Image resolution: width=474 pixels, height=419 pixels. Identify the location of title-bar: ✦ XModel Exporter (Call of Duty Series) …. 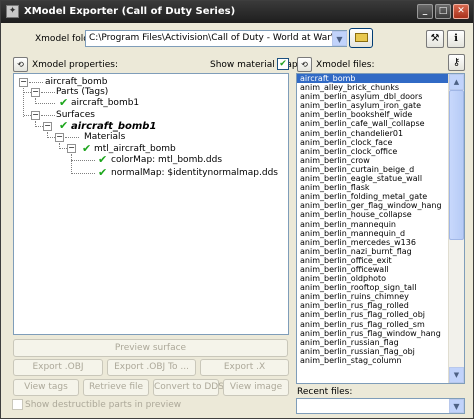
(237, 12).